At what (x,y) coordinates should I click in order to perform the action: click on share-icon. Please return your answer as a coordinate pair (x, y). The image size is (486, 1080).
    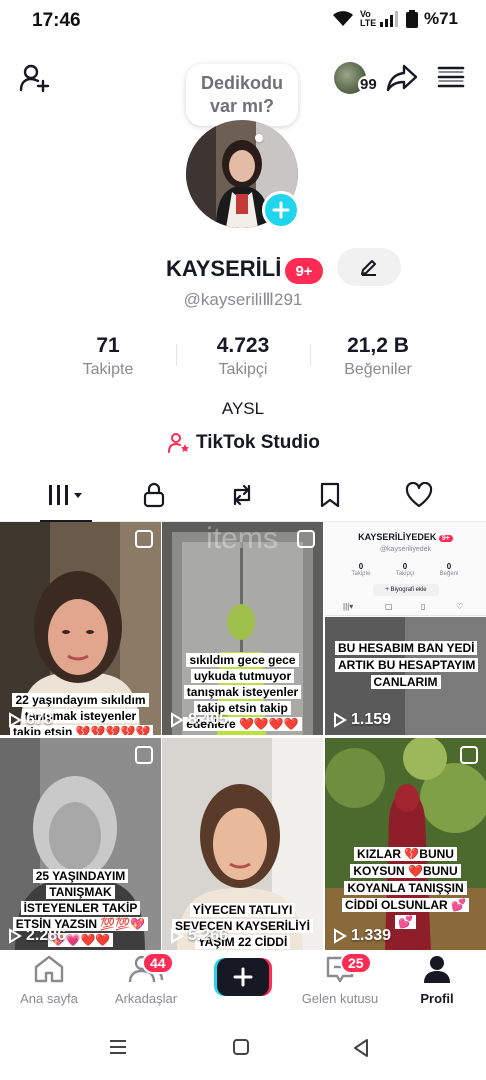
    Looking at the image, I should click on (402, 78).